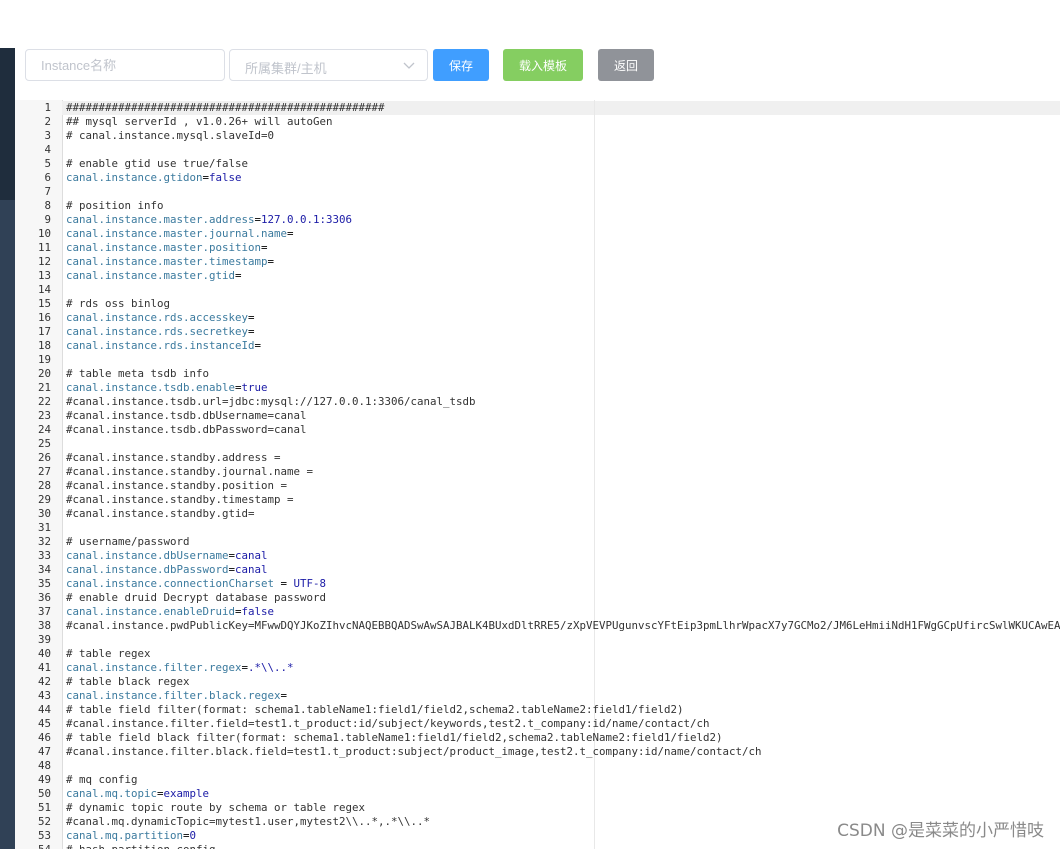  I want to click on code-line: 19, so click(537, 360).